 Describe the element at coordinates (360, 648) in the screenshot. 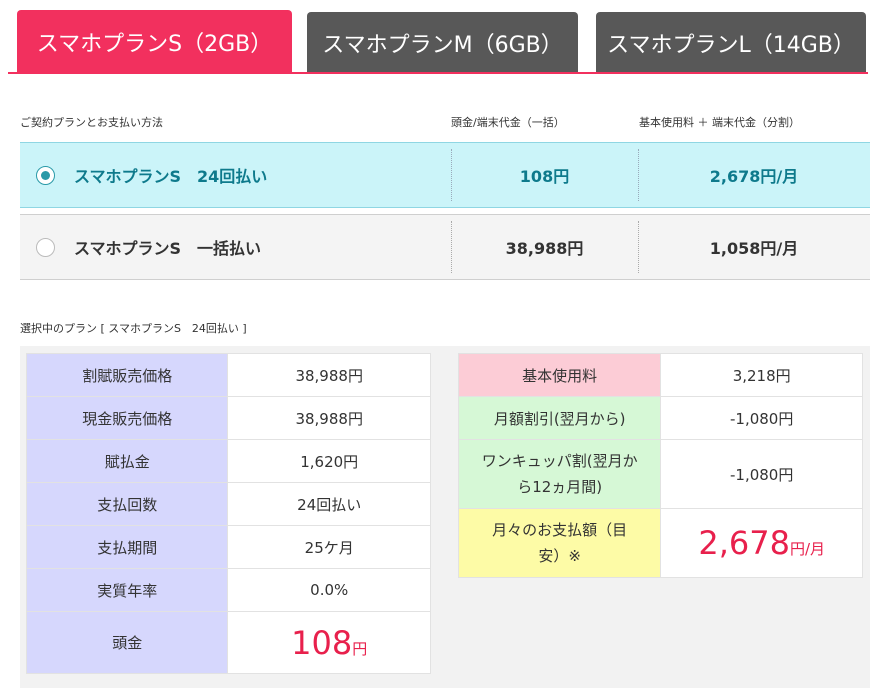

I see `down-payment-unit: 円` at that location.